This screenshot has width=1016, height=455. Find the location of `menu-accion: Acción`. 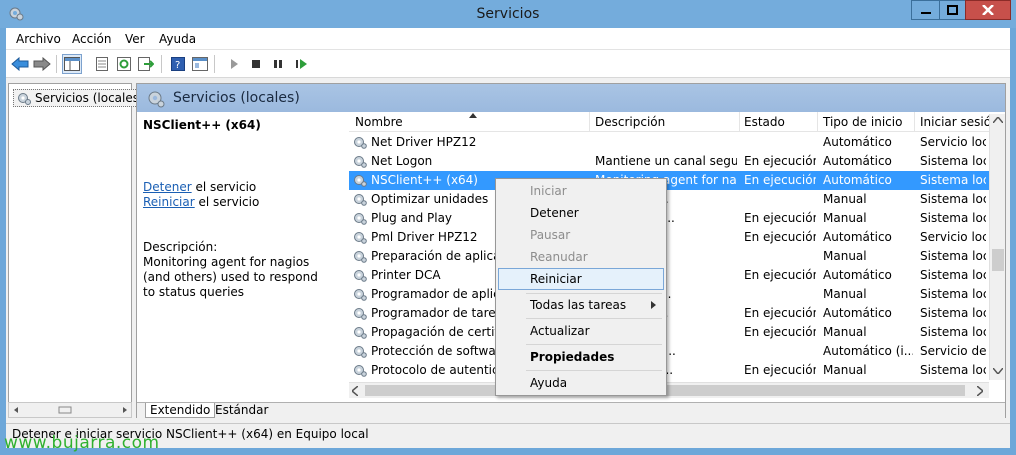

menu-accion: Acción is located at coordinates (91, 39).